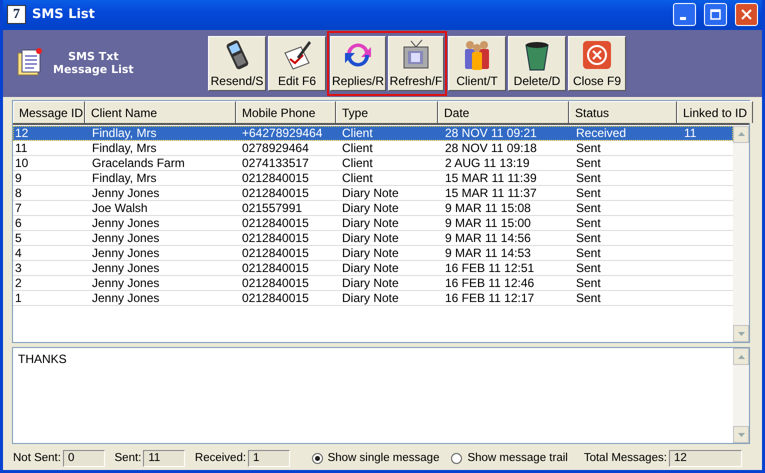  I want to click on table-cell-text: 1, so click(18, 297).